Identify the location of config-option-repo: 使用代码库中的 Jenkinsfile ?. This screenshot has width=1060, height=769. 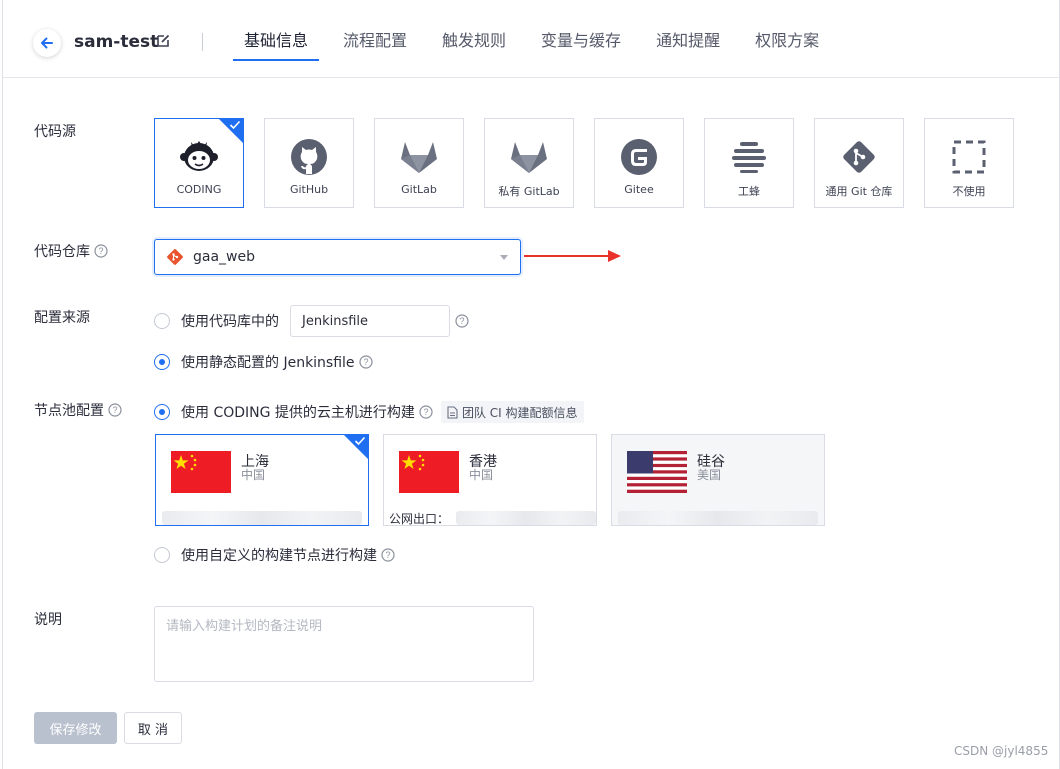
(311, 321).